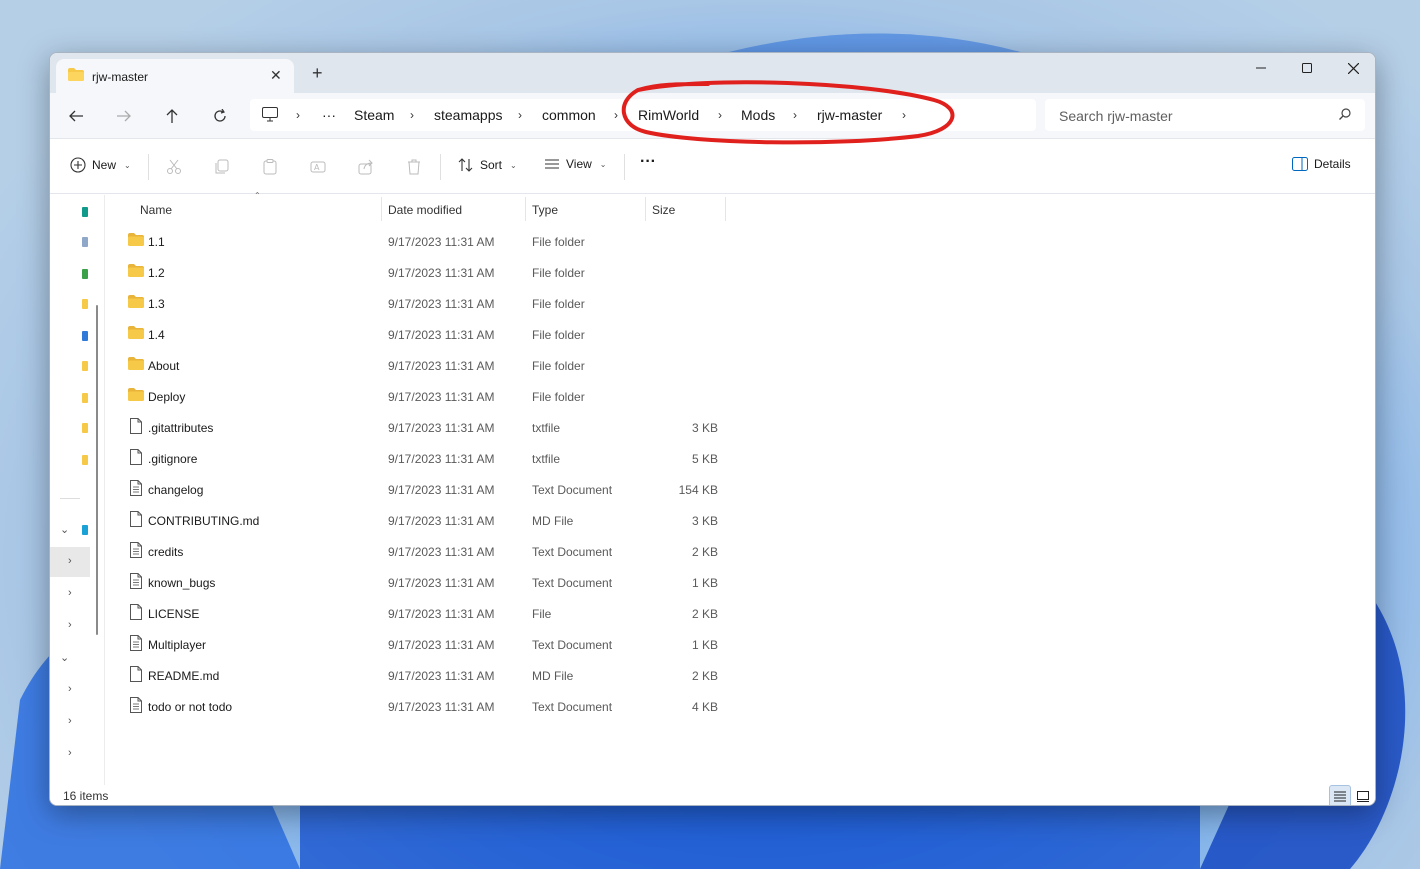 This screenshot has width=1420, height=869. I want to click on minimize-button, so click(1261, 68).